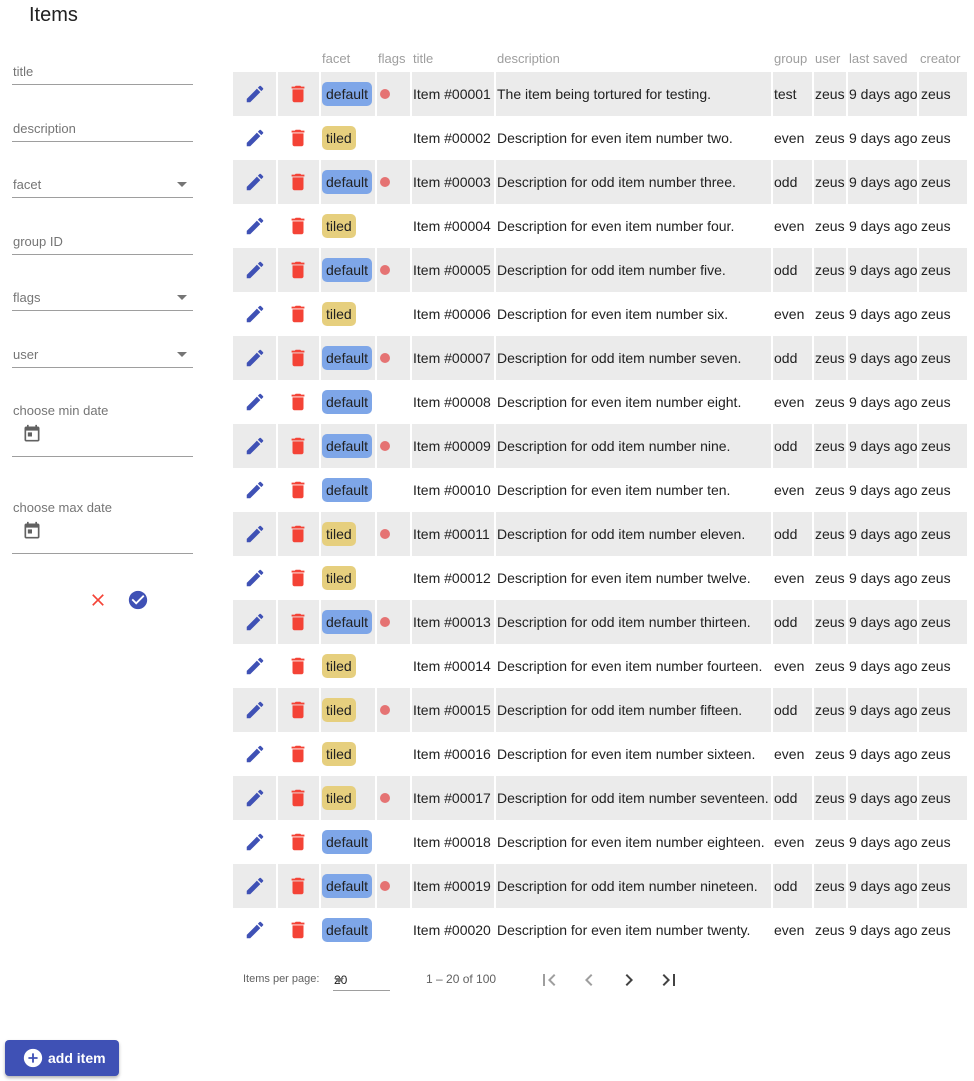  I want to click on first-page-icon, so click(549, 980).